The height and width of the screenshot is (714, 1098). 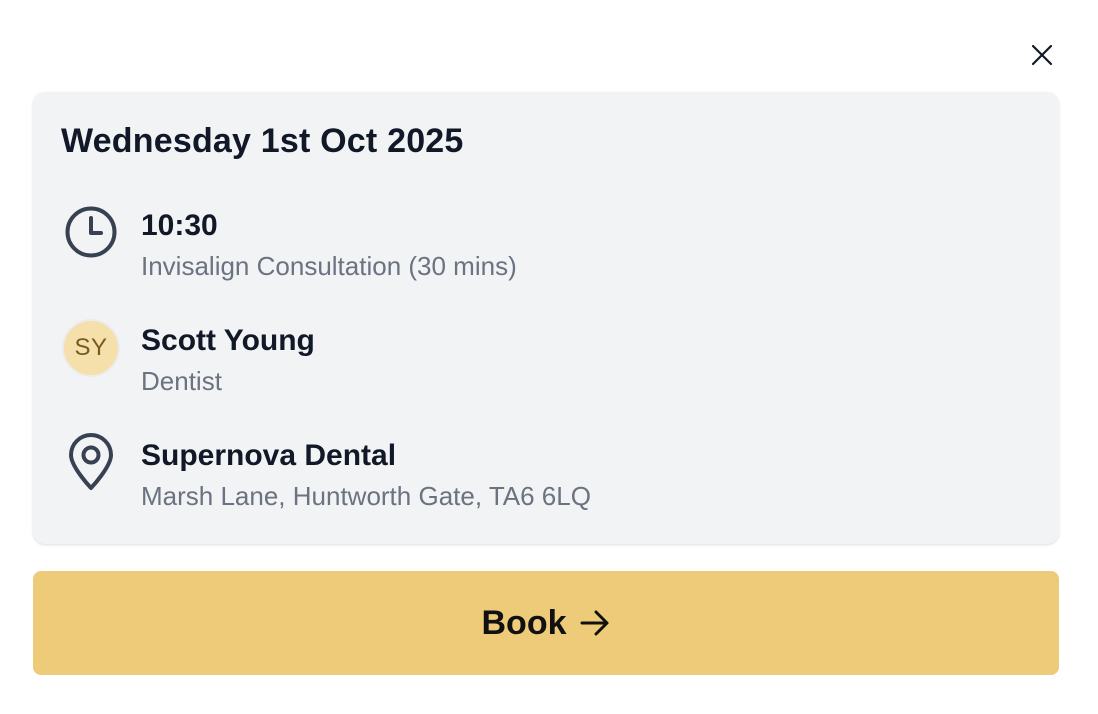 I want to click on book-button: Book, so click(x=546, y=623).